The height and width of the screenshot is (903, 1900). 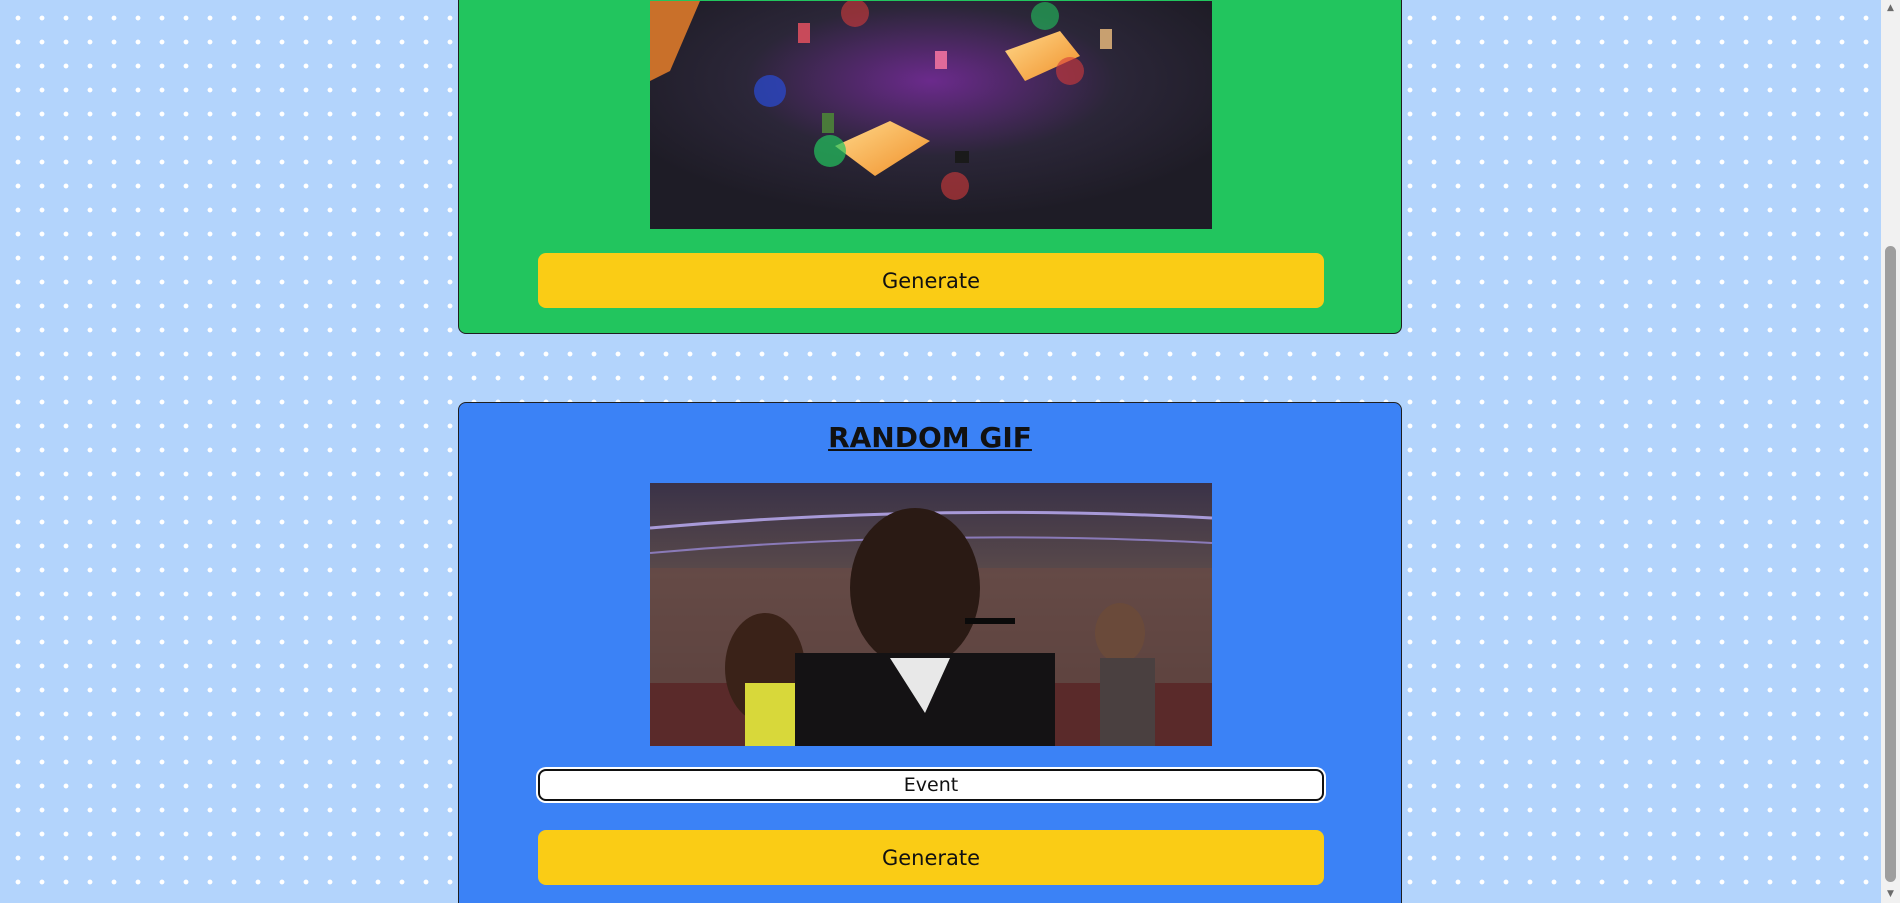 What do you see at coordinates (931, 785) in the screenshot?
I see `search-input` at bounding box center [931, 785].